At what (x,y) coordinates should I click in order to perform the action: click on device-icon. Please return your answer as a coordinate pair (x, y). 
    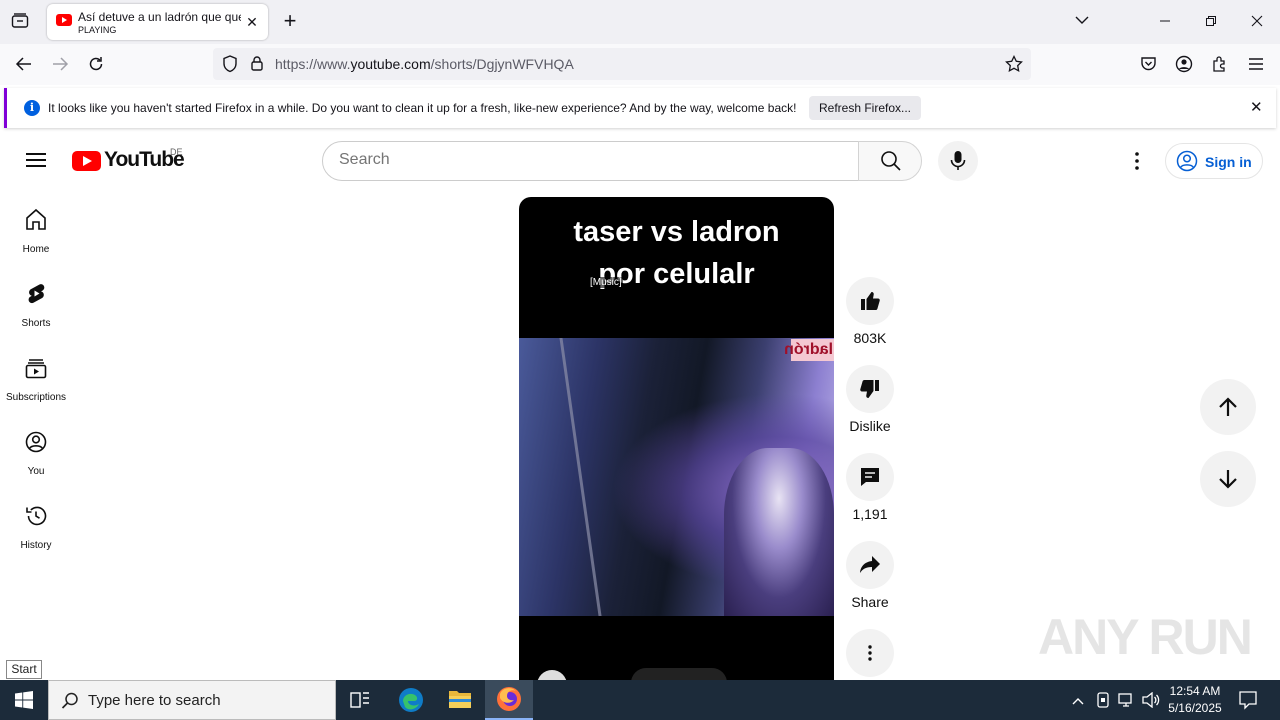
    Looking at the image, I should click on (1103, 700).